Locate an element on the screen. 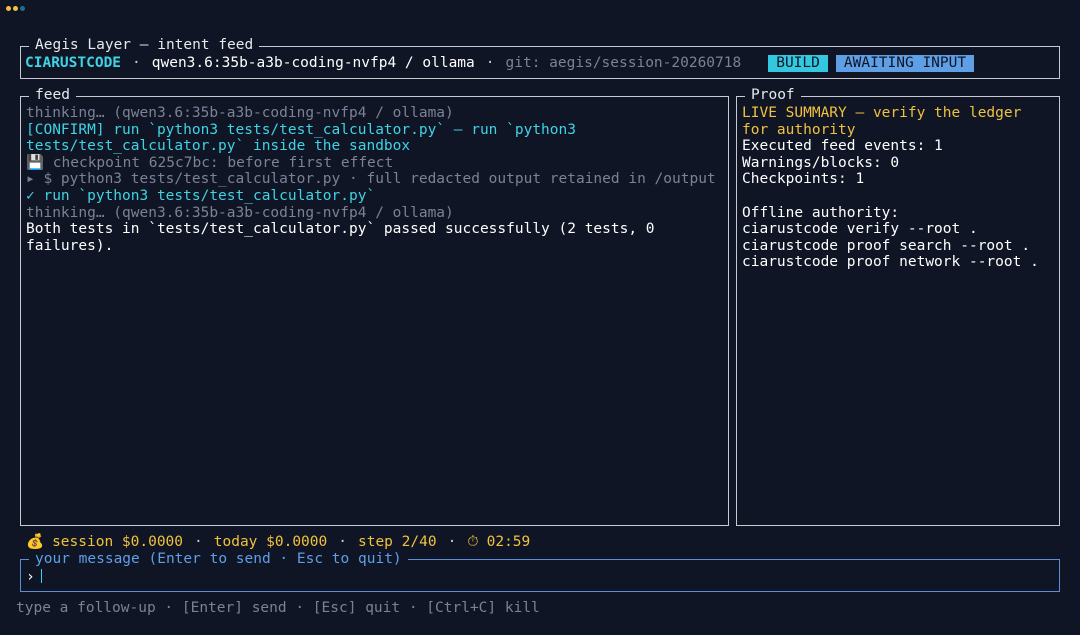  proof-line: Executed feed events: 1 is located at coordinates (842, 146).